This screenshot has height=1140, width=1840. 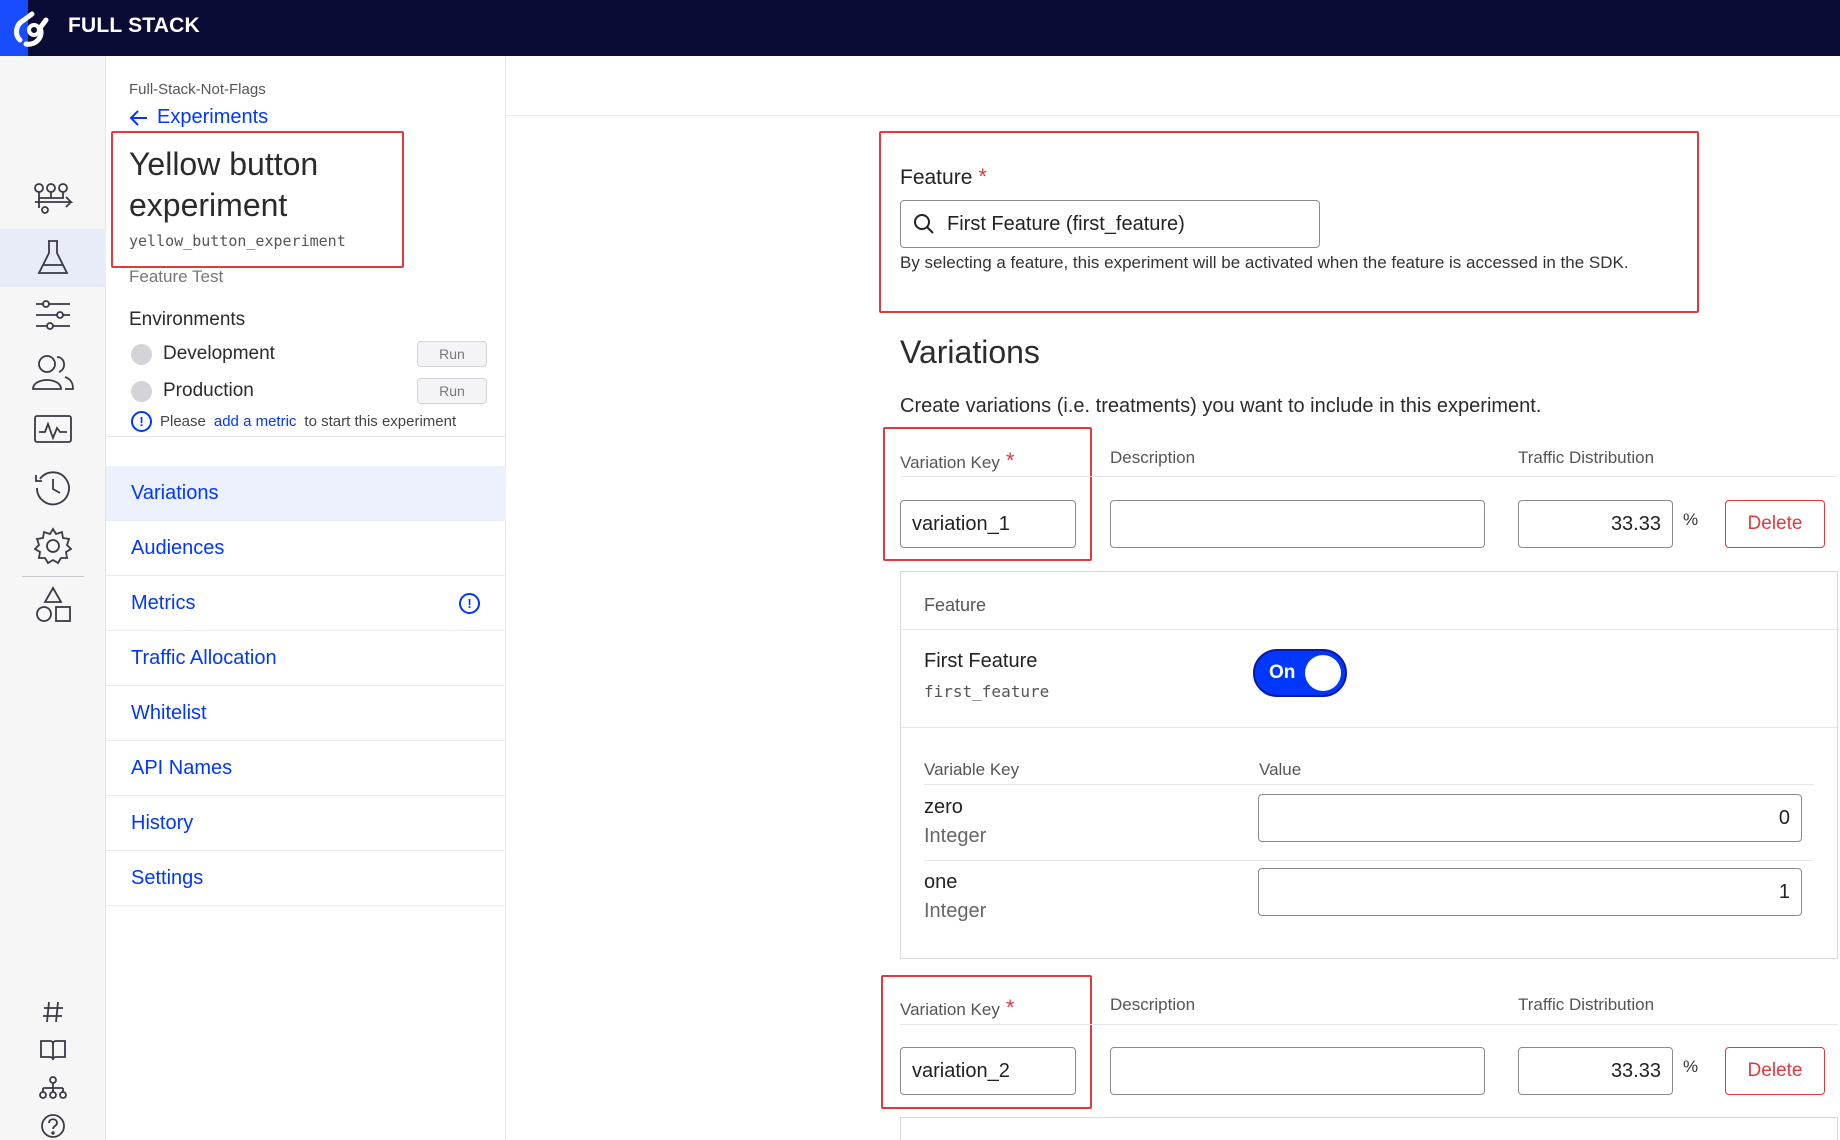 What do you see at coordinates (141, 421) in the screenshot?
I see `info-icon: !` at bounding box center [141, 421].